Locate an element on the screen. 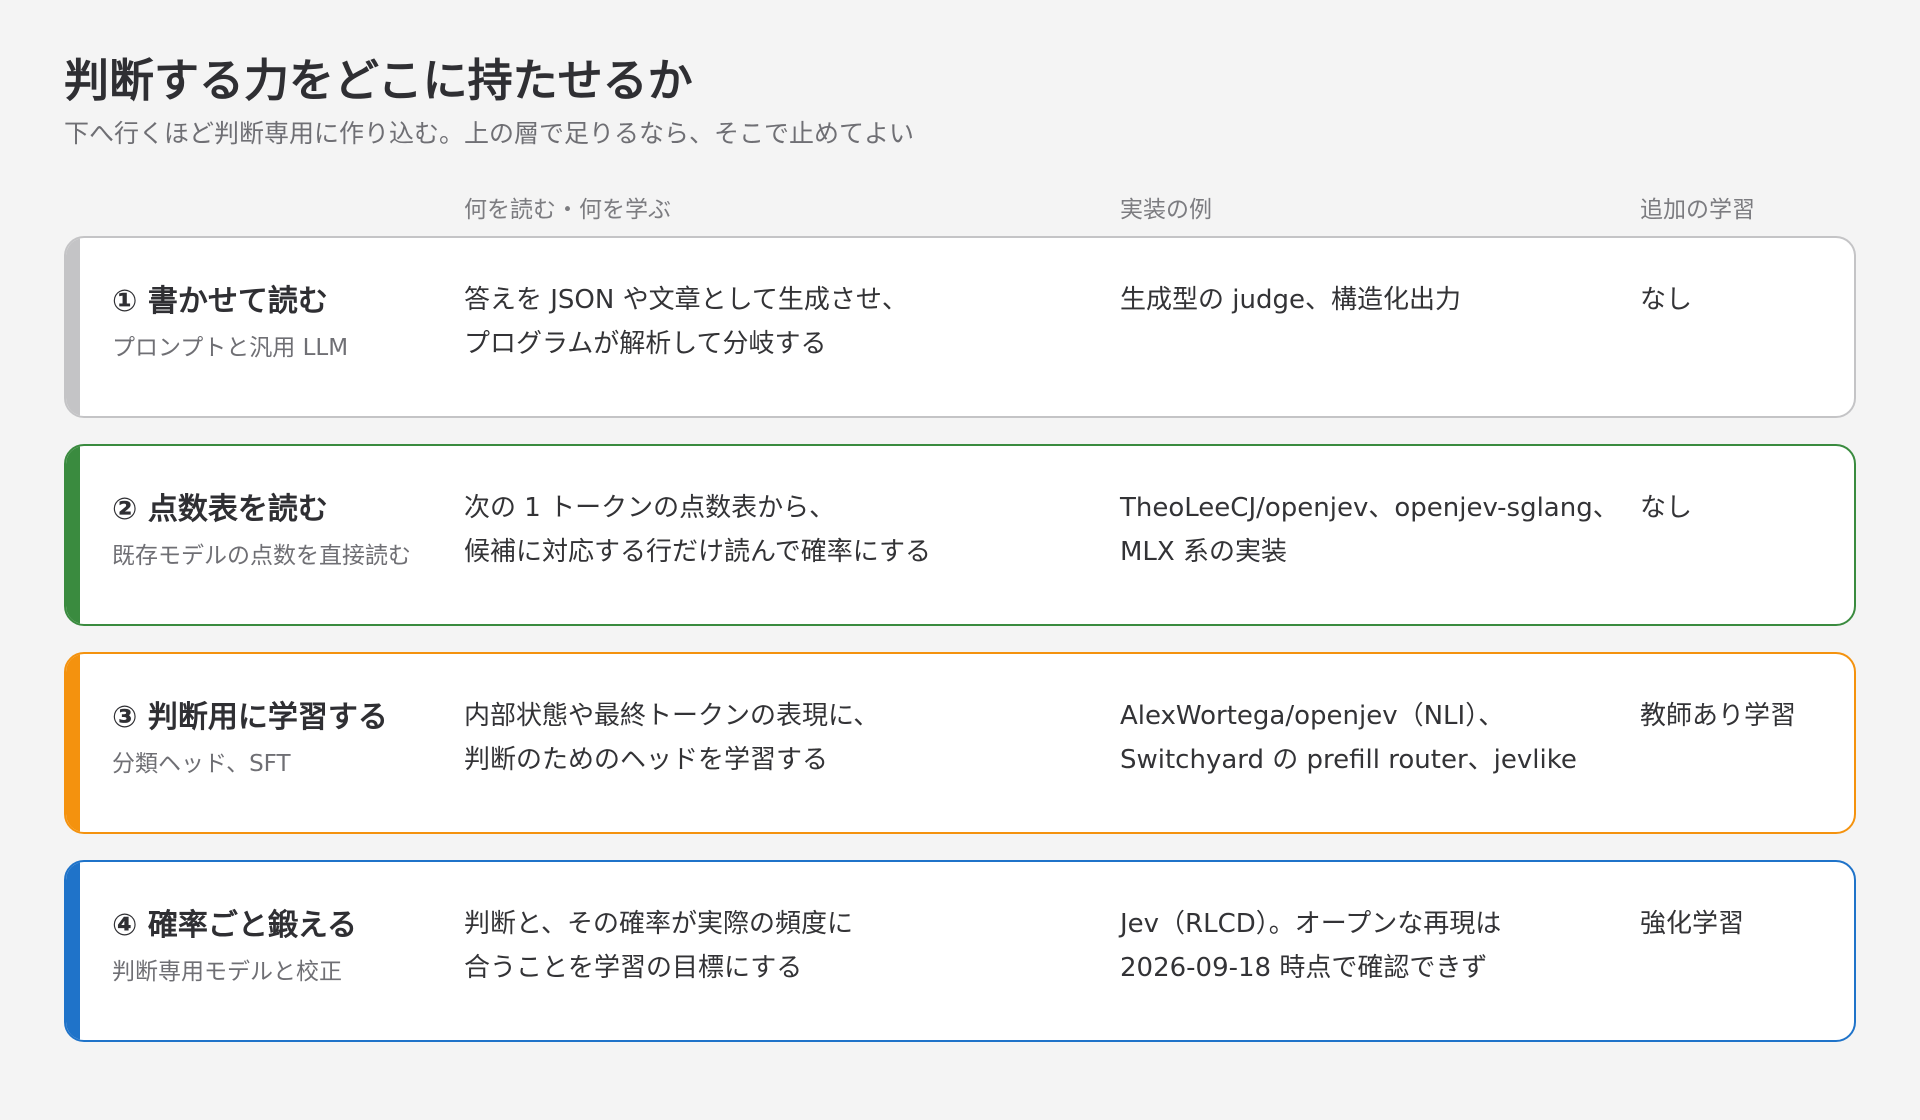 The image size is (1920, 1120). column-header-read: 何を読む・何を学ぶ is located at coordinates (567, 210).